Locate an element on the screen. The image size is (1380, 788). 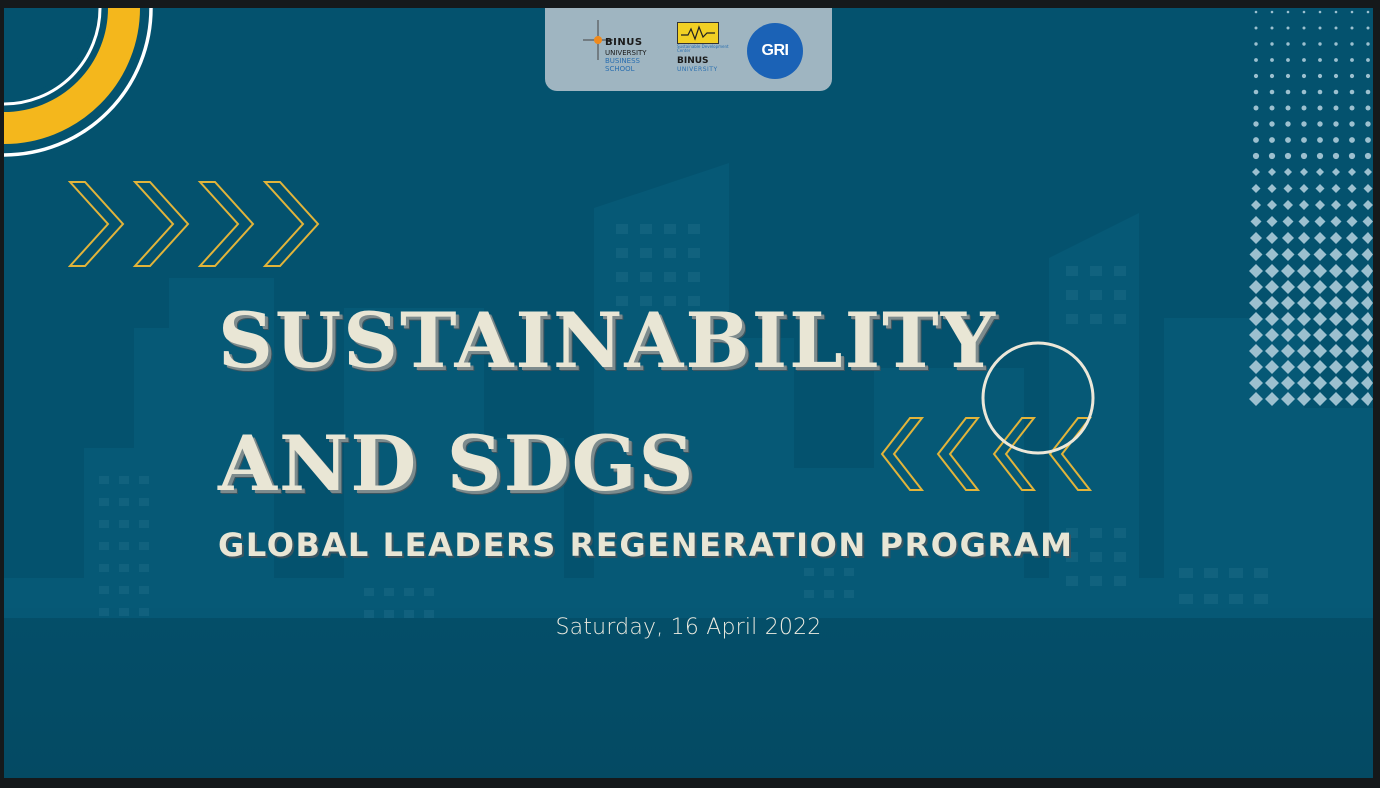
circle-outline-icon is located at coordinates (1038, 398).